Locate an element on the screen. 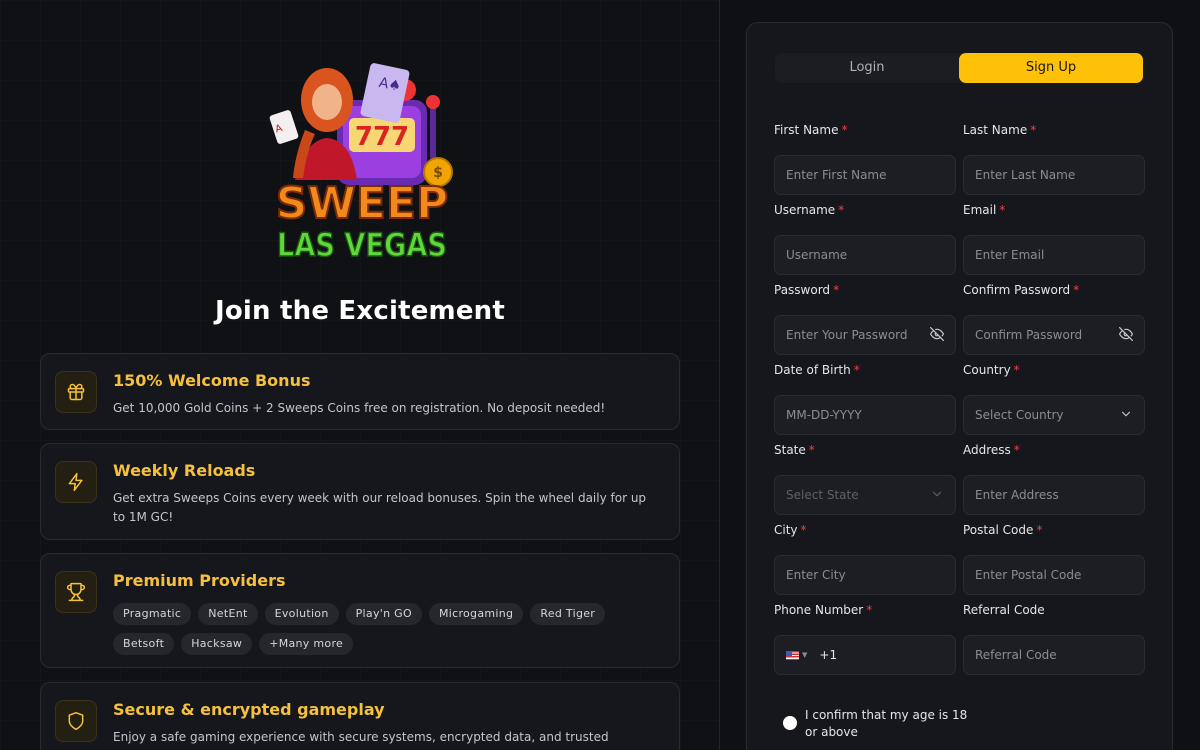  input-placeholder: Referral Code is located at coordinates (1016, 655).